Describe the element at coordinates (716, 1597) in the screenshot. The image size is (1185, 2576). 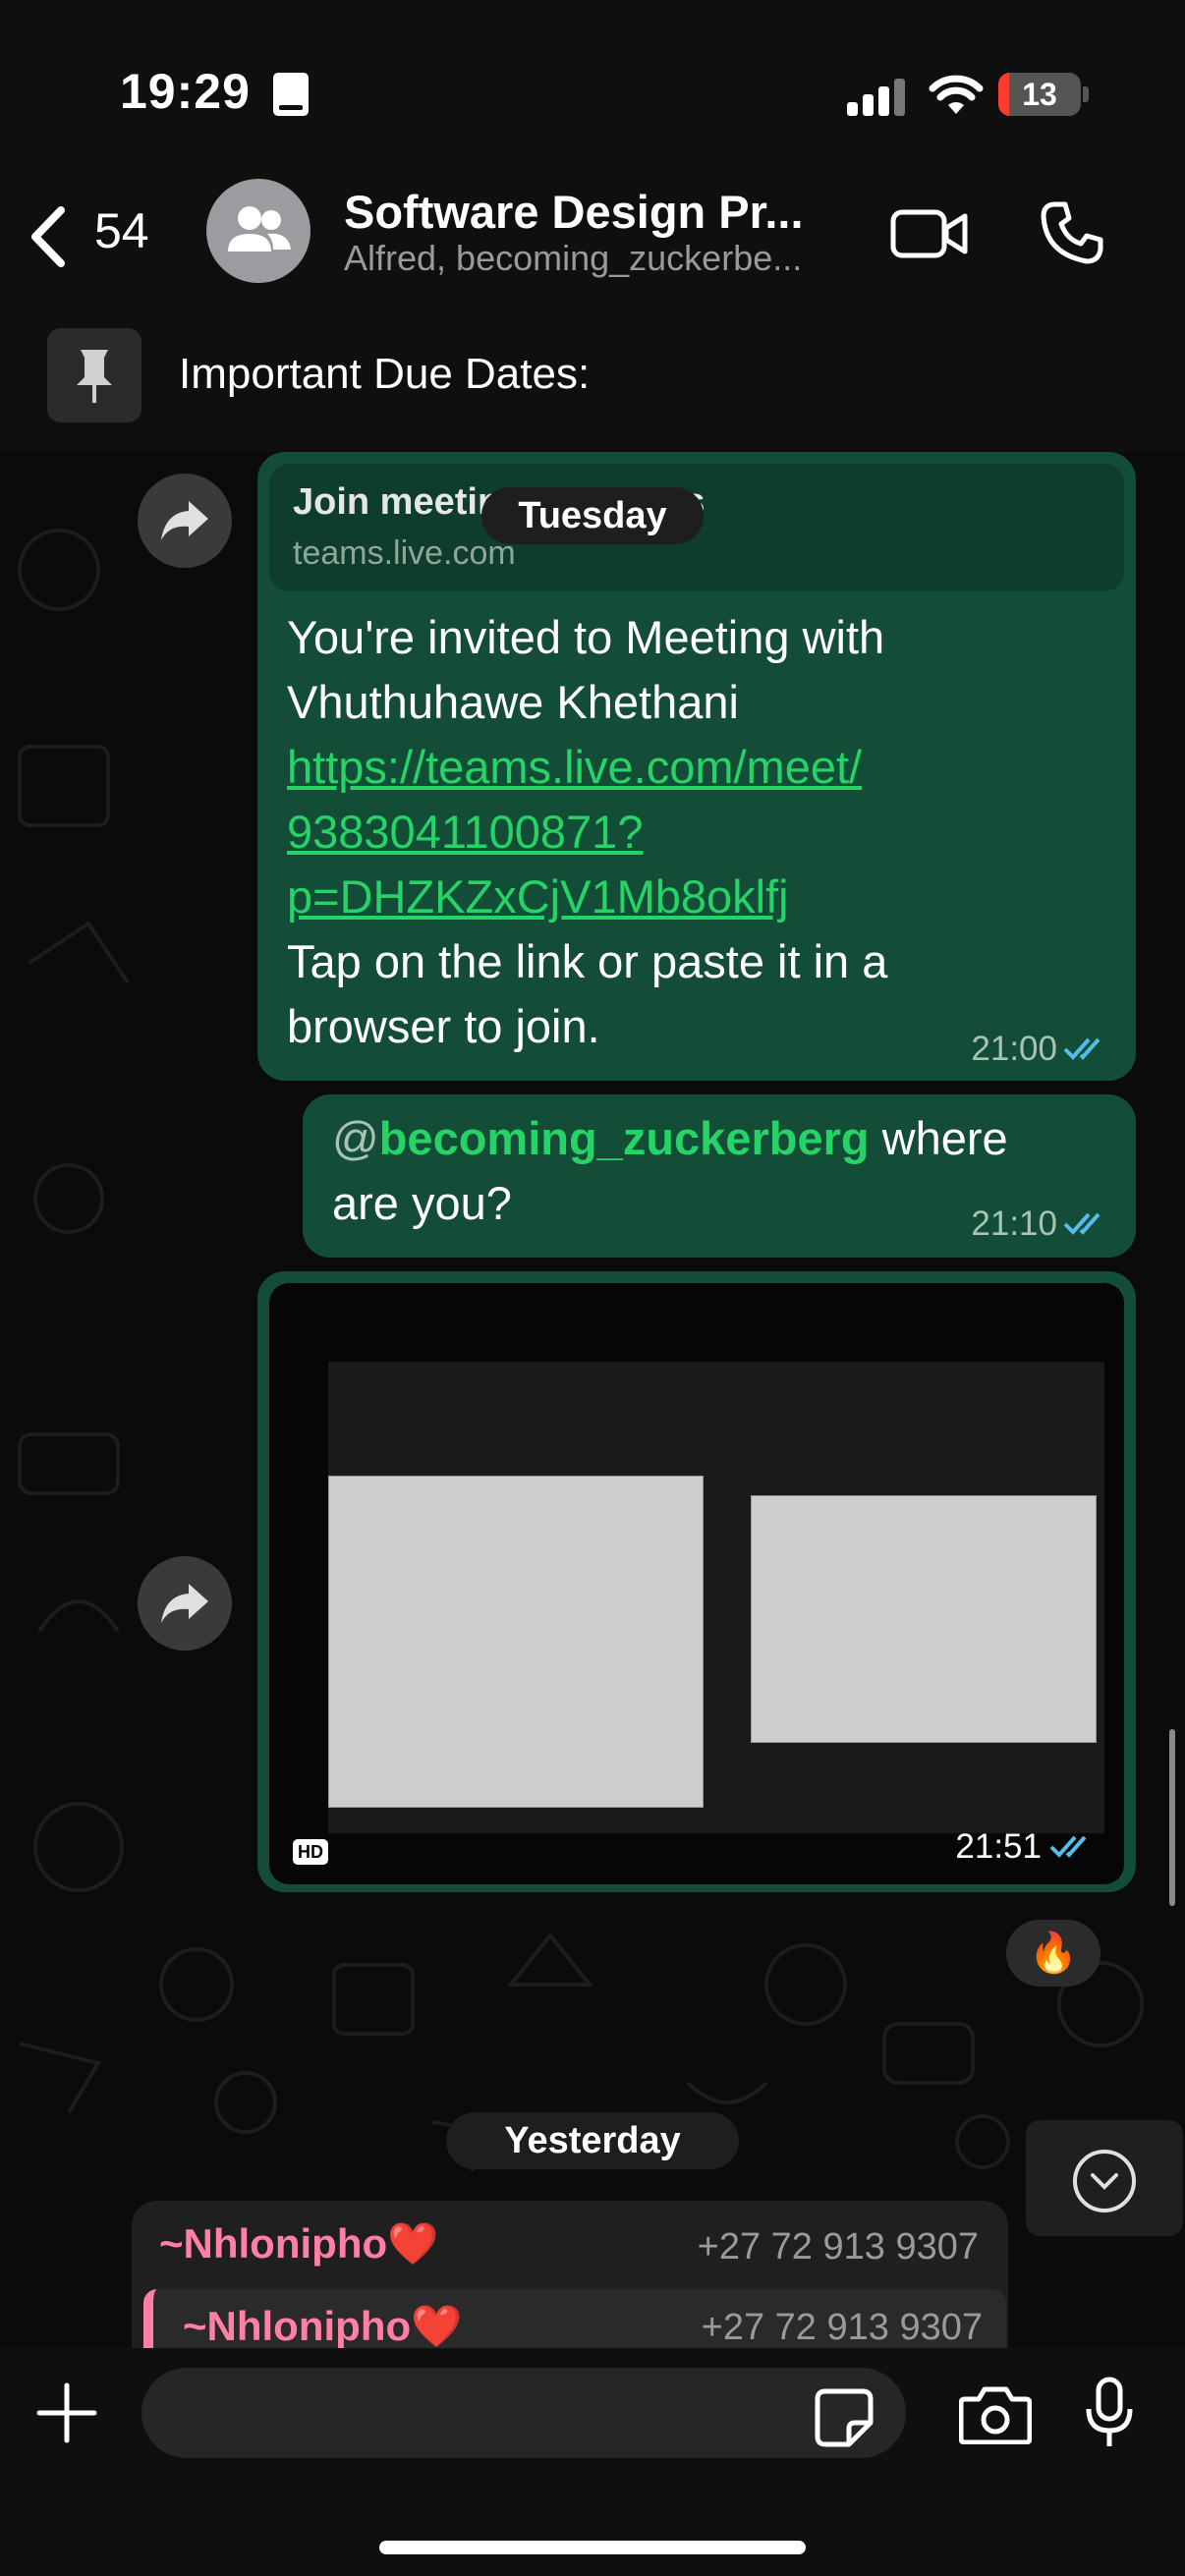
I see `photo-content` at that location.